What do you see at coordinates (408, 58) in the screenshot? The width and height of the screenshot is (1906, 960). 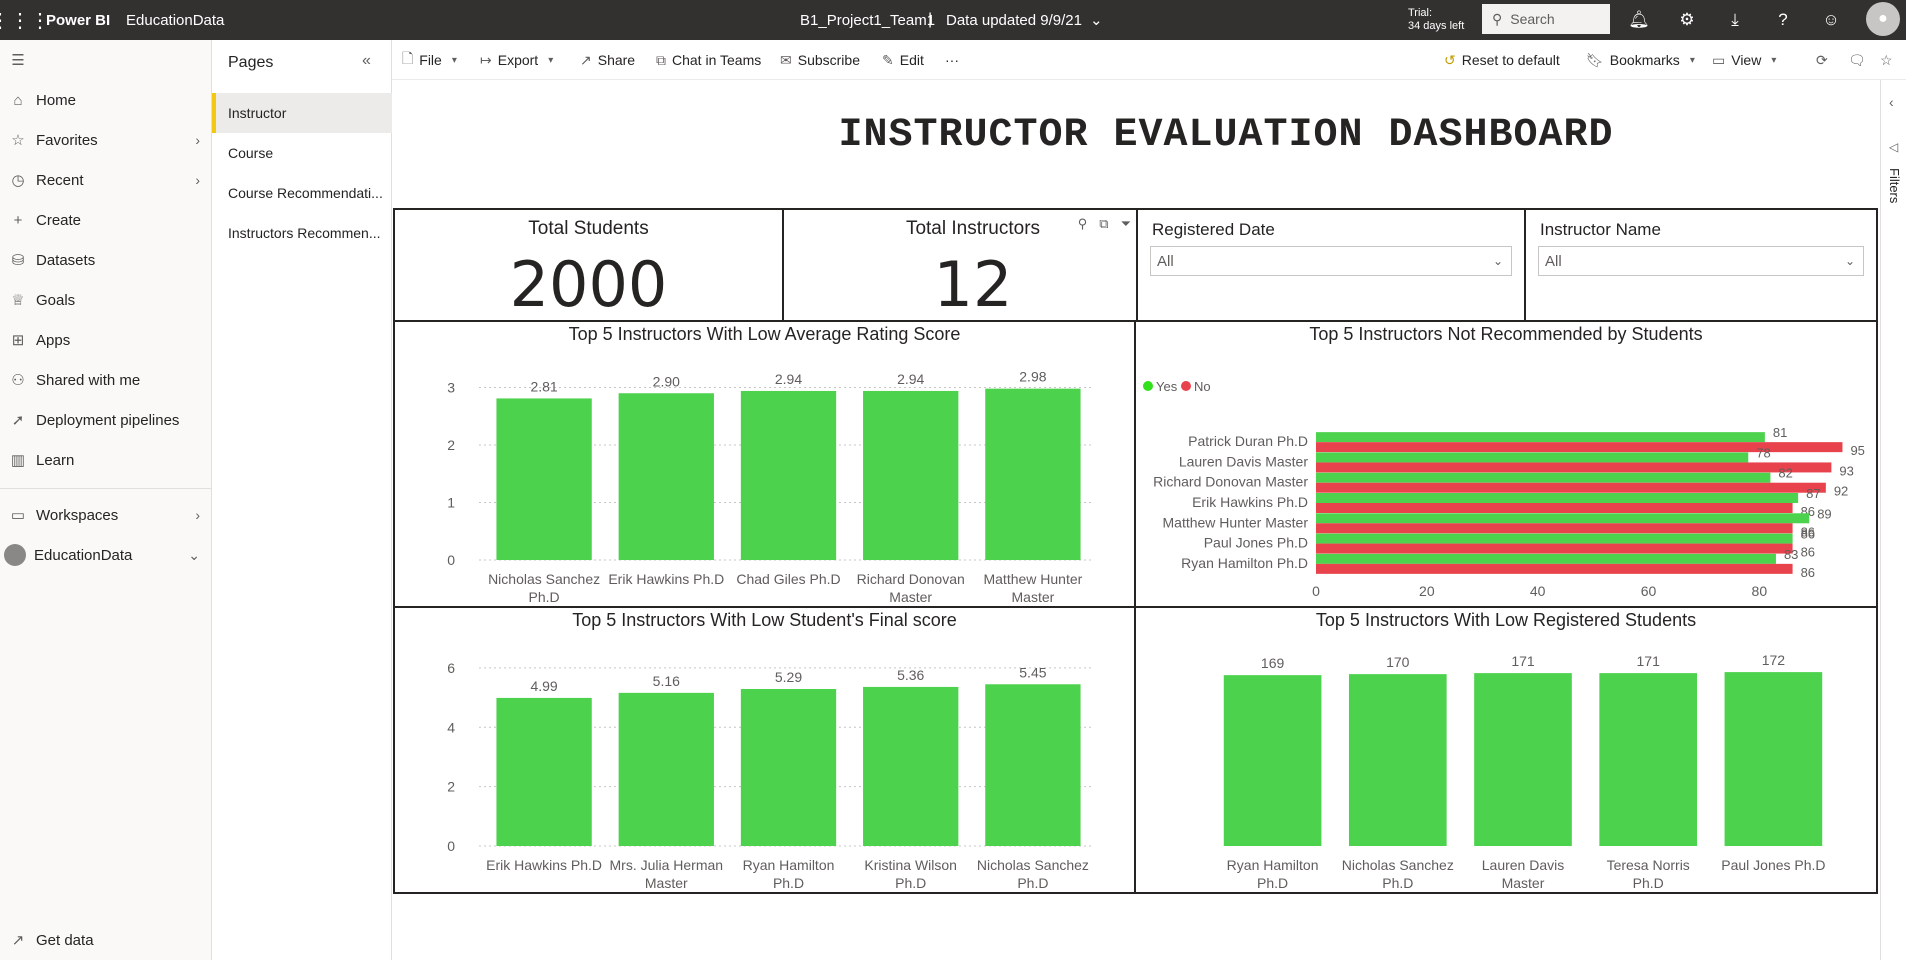 I see `file-icon: 🗋︎` at bounding box center [408, 58].